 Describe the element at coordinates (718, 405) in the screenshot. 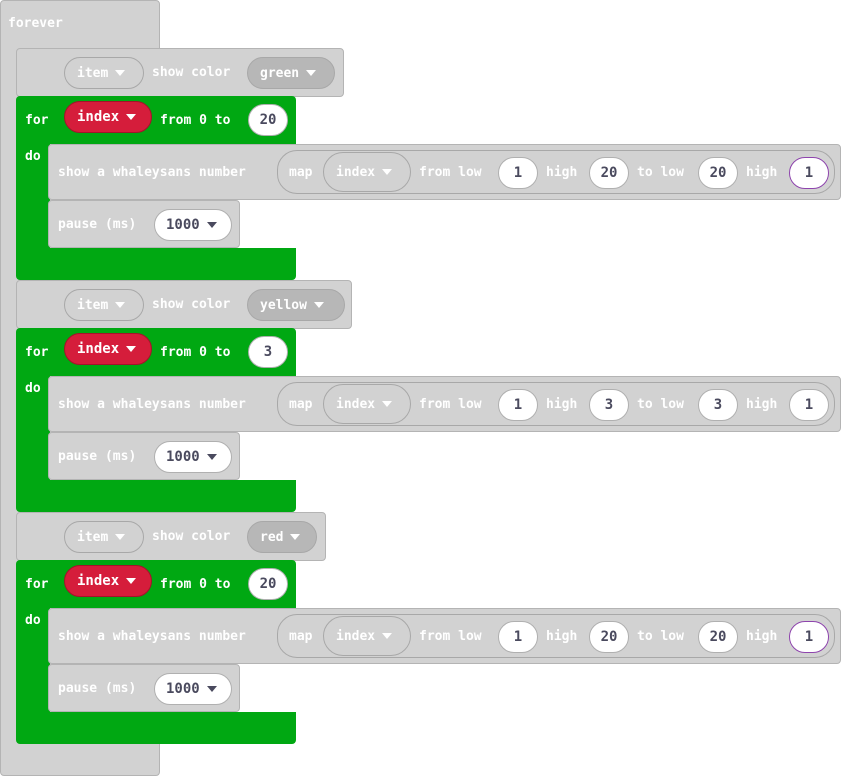

I see `to-low-input: 3` at that location.